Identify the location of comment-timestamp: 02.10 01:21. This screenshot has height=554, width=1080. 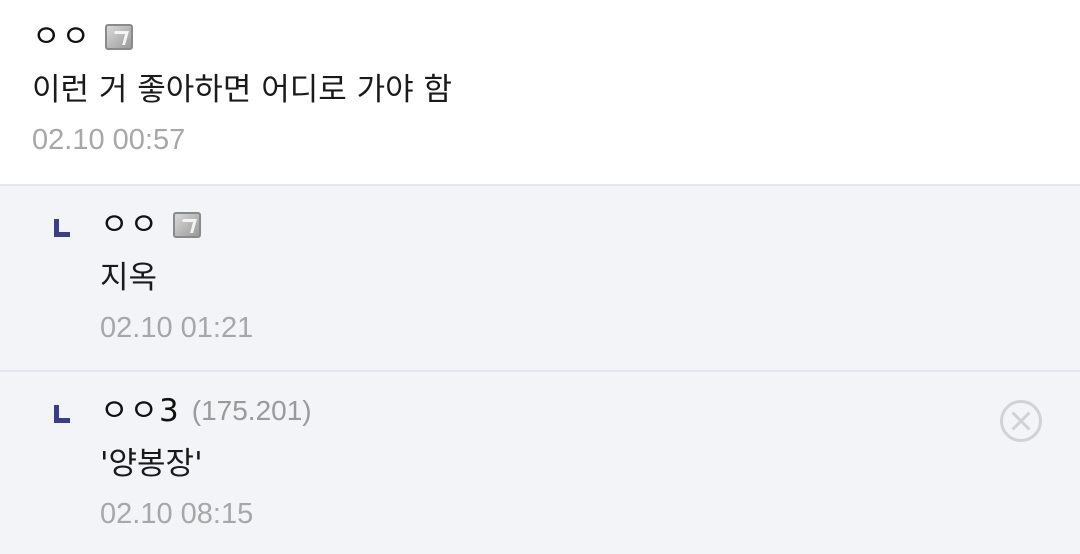
(177, 328).